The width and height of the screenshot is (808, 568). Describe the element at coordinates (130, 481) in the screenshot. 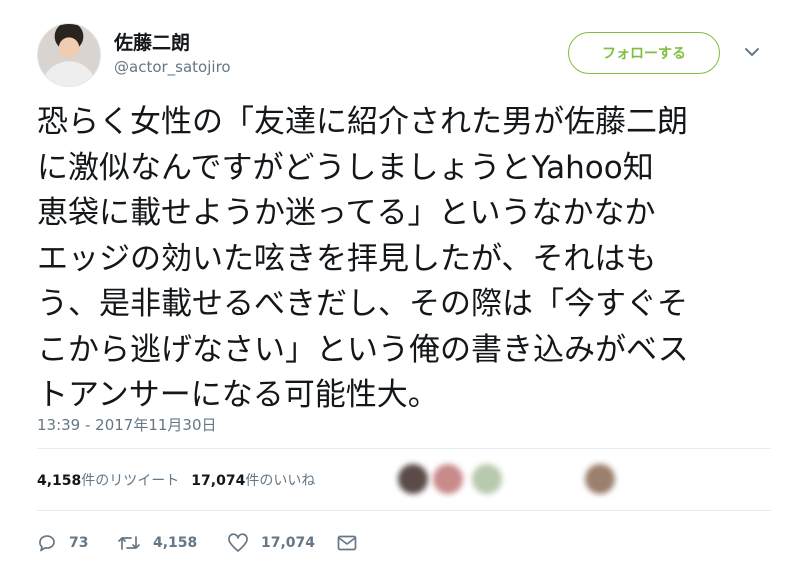

I see `retweet-stat-label: 件のリツイート` at that location.